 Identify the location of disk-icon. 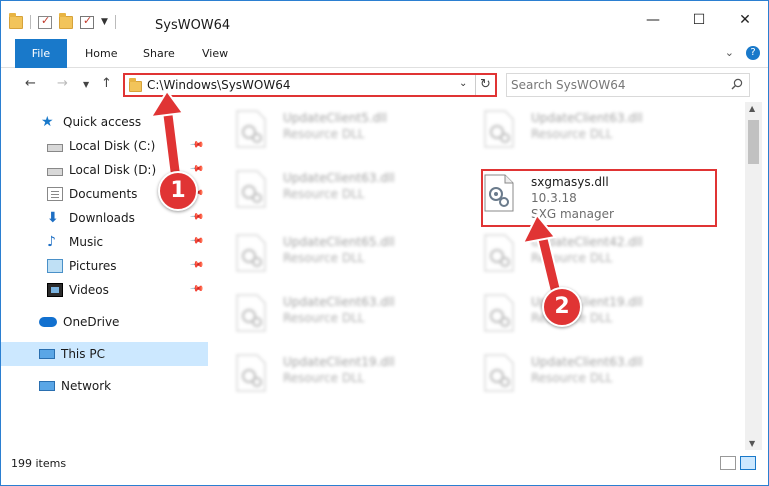
(55, 148).